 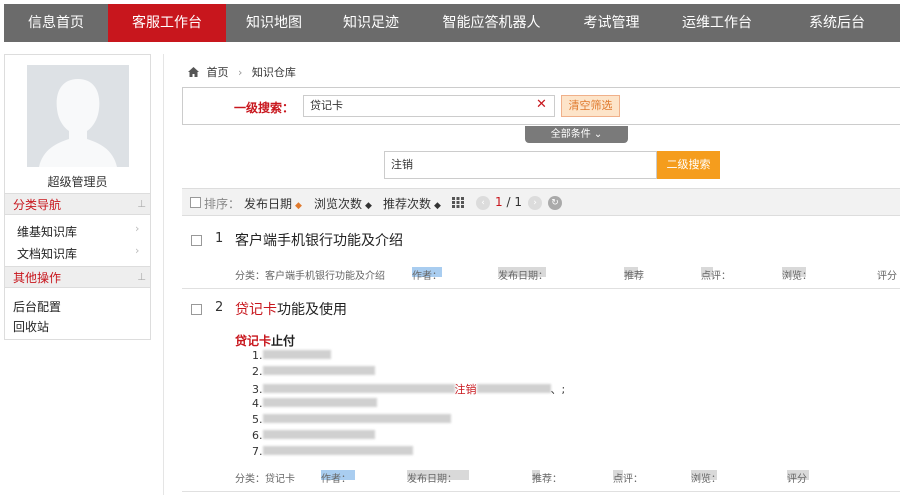 What do you see at coordinates (458, 202) in the screenshot?
I see `grid-view-icon` at bounding box center [458, 202].